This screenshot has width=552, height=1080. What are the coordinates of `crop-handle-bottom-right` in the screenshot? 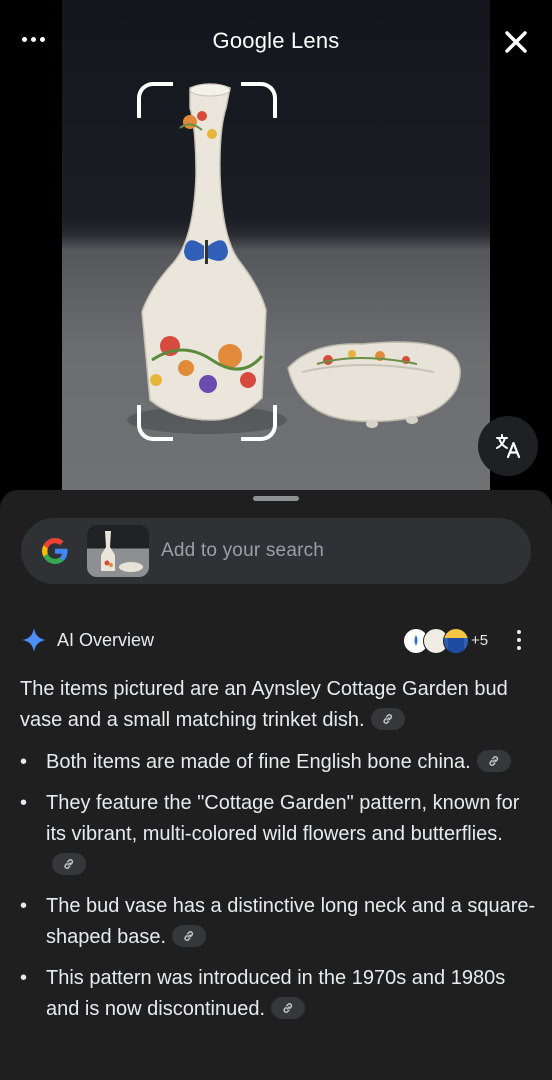 It's located at (259, 423).